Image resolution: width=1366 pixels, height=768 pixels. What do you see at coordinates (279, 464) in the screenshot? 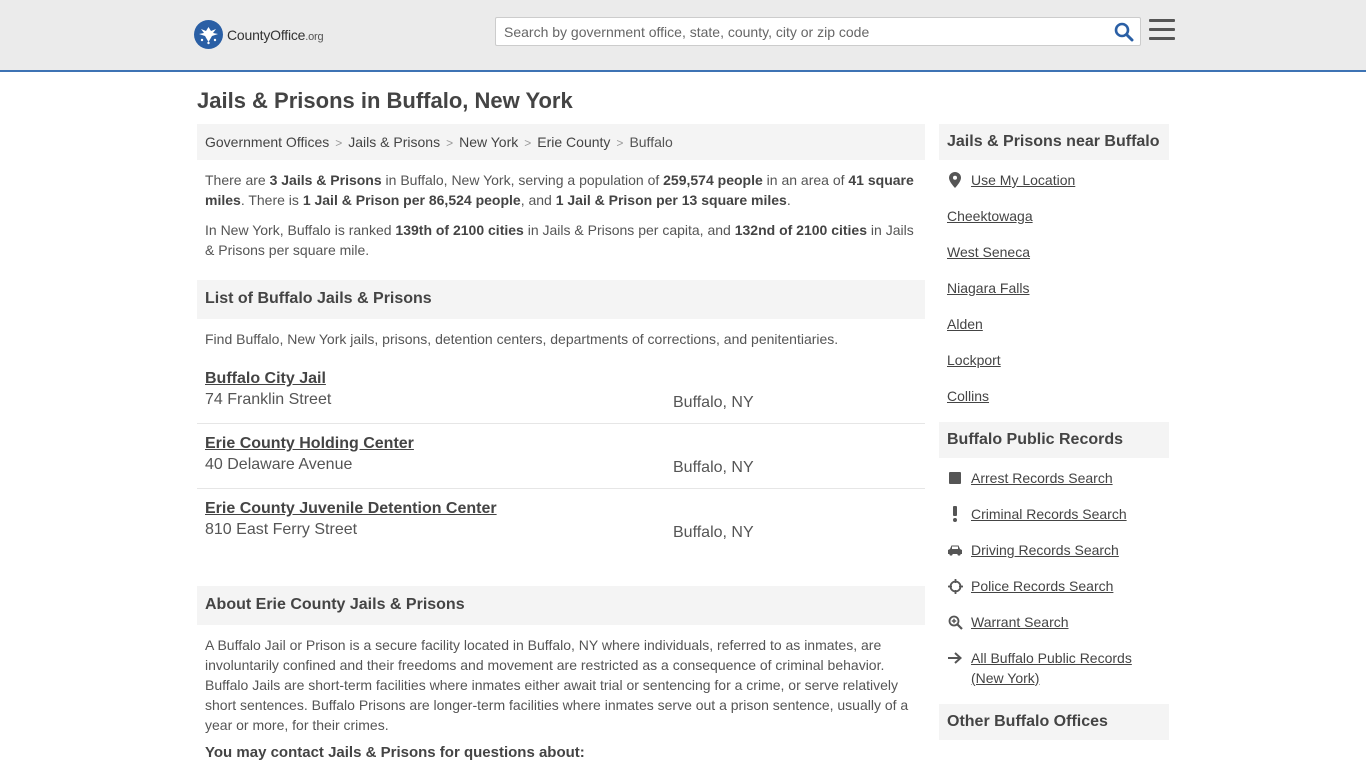
I see `facility-address: 40 Delaware Avenue` at bounding box center [279, 464].